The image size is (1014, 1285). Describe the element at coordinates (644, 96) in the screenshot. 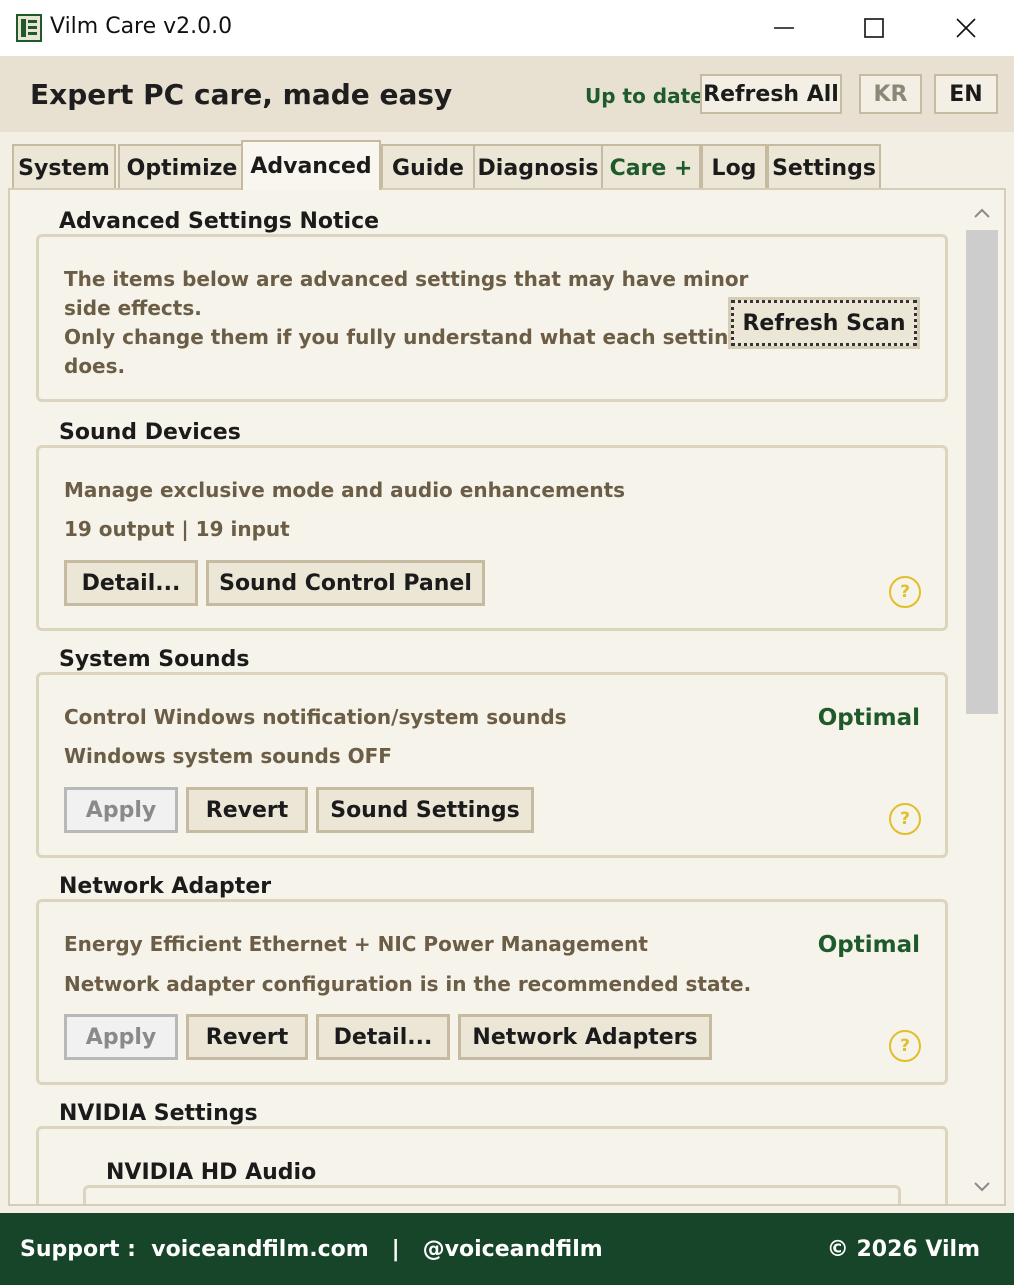

I see `update-status: Up to date` at that location.